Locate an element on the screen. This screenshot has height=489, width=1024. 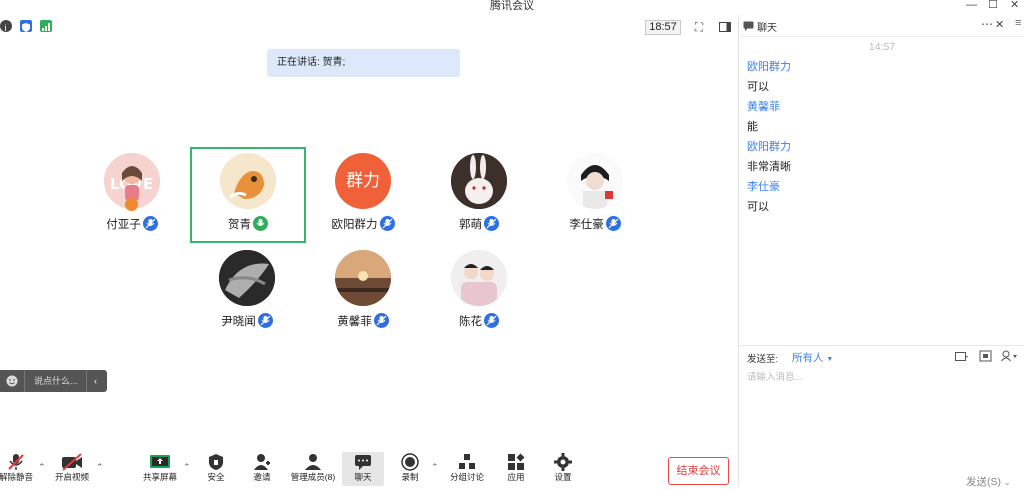
participant-tile: 尹晓闻 is located at coordinates (247, 293).